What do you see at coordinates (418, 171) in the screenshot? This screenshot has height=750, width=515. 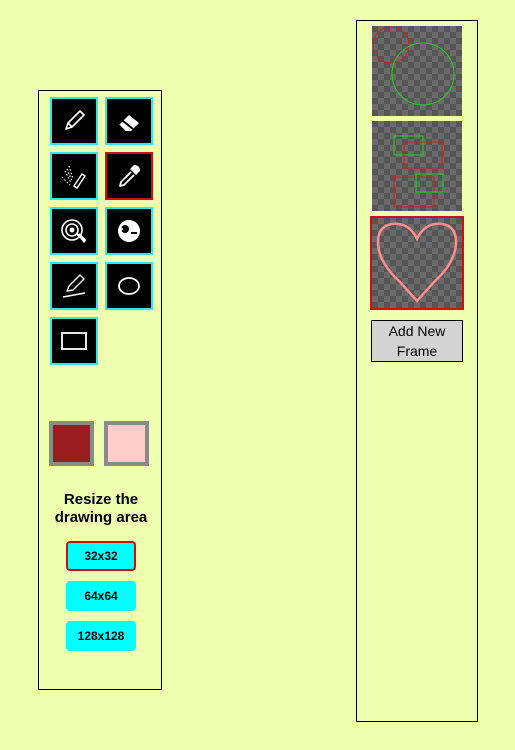 I see `rectangles-drawing` at bounding box center [418, 171].